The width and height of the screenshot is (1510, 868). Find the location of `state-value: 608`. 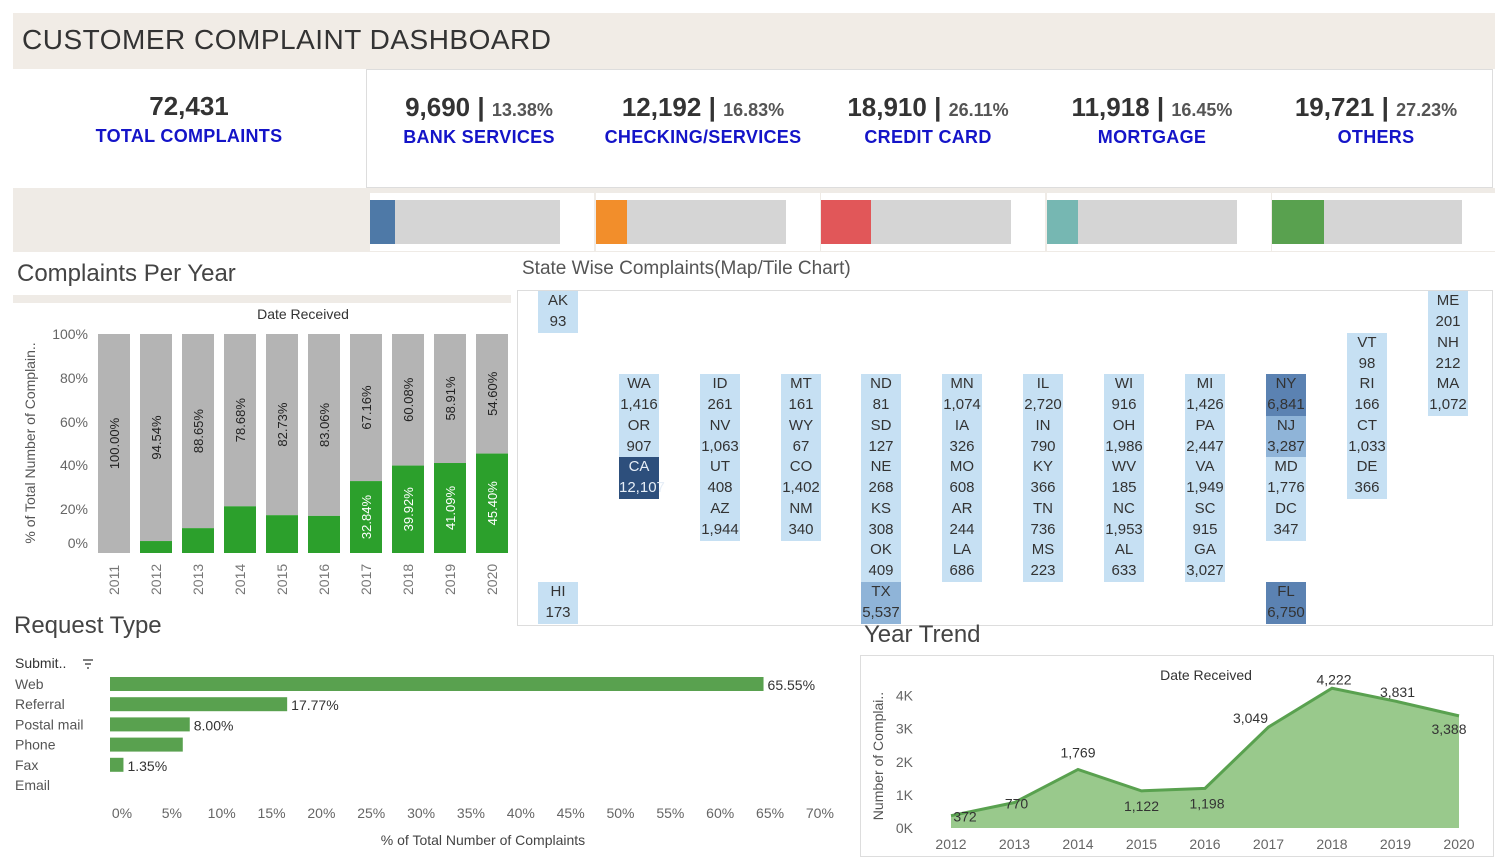

state-value: 608 is located at coordinates (962, 487).